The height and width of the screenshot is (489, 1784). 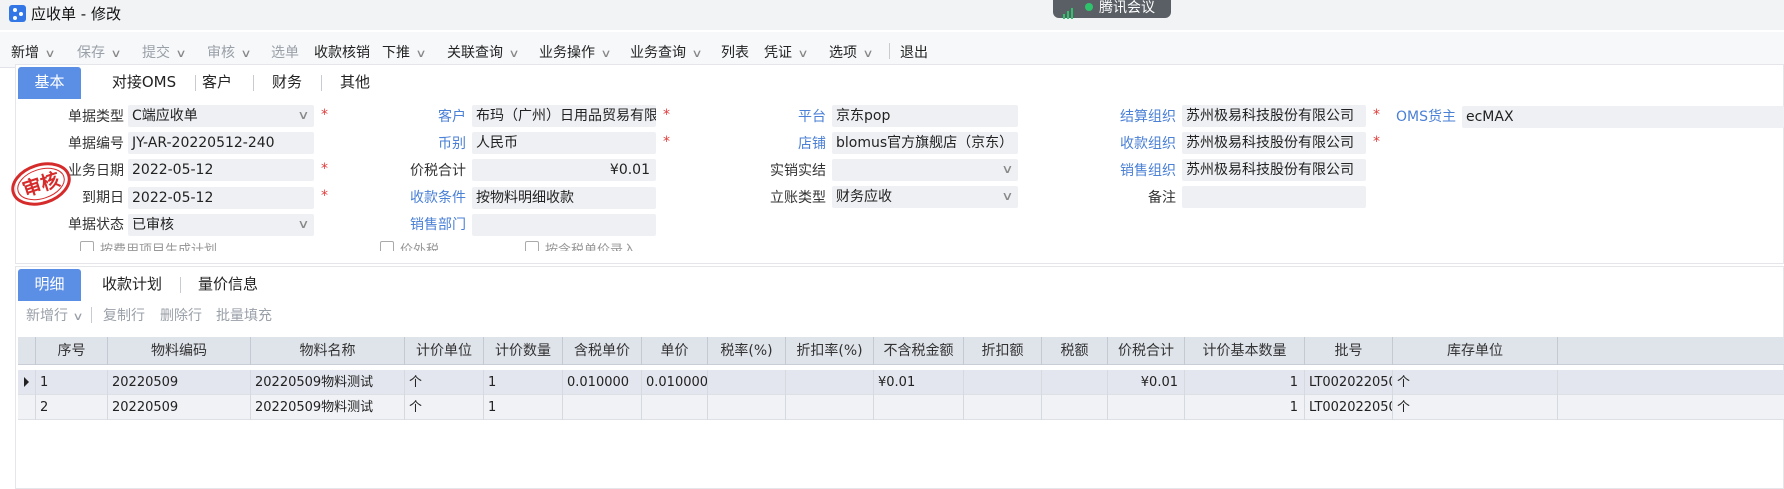 I want to click on bill-no-input: JY-AR-20220512-240, so click(x=221, y=143).